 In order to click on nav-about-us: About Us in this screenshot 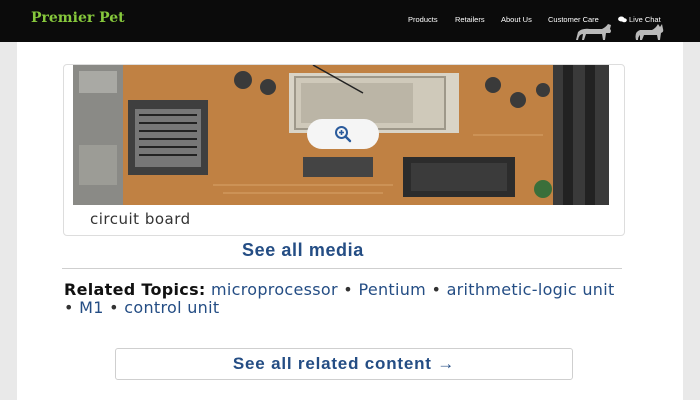, I will do `click(516, 19)`.